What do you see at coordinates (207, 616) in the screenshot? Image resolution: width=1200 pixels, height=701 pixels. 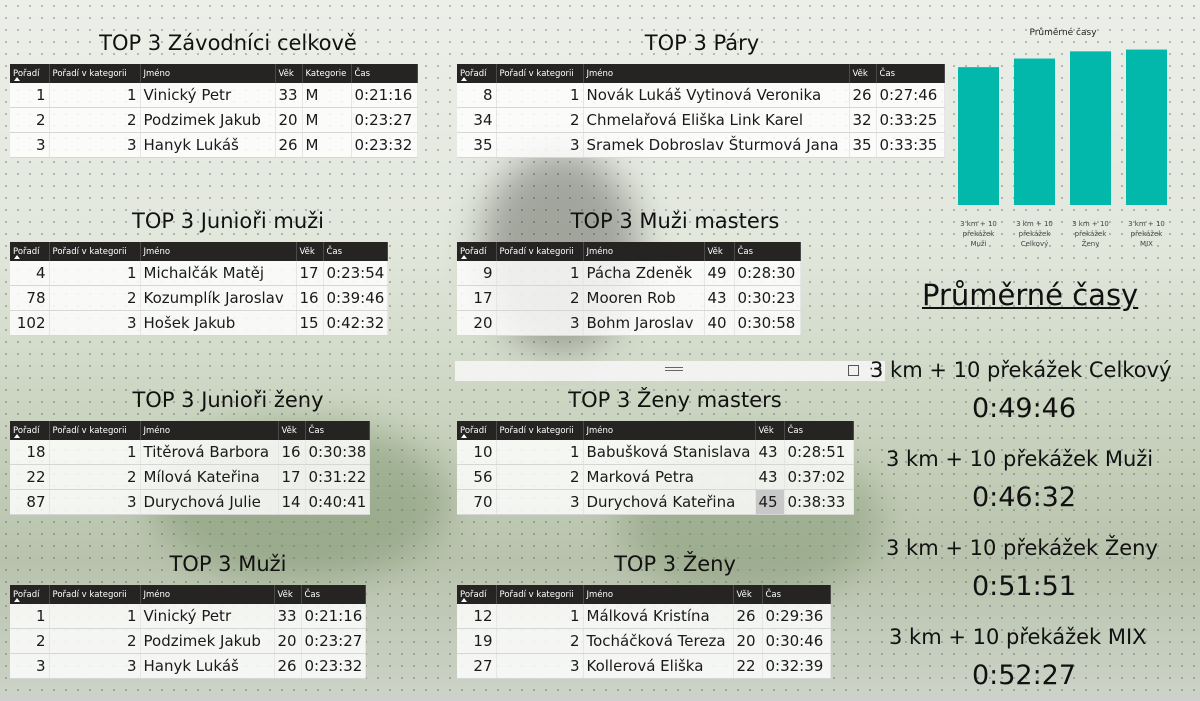 I see `table-cell: Vinický Petr` at bounding box center [207, 616].